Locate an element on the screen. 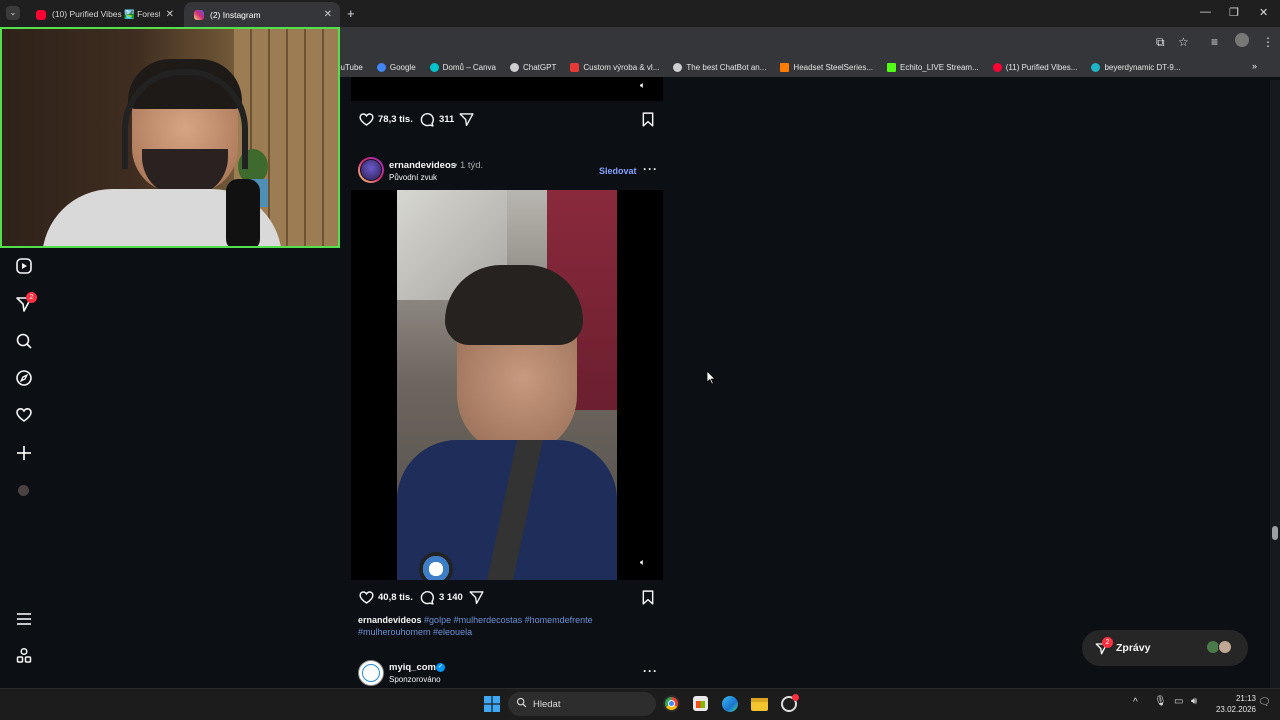 Image resolution: width=1280 pixels, height=720 pixels. tab-search-chevron-icon: ⌄ is located at coordinates (13, 13).